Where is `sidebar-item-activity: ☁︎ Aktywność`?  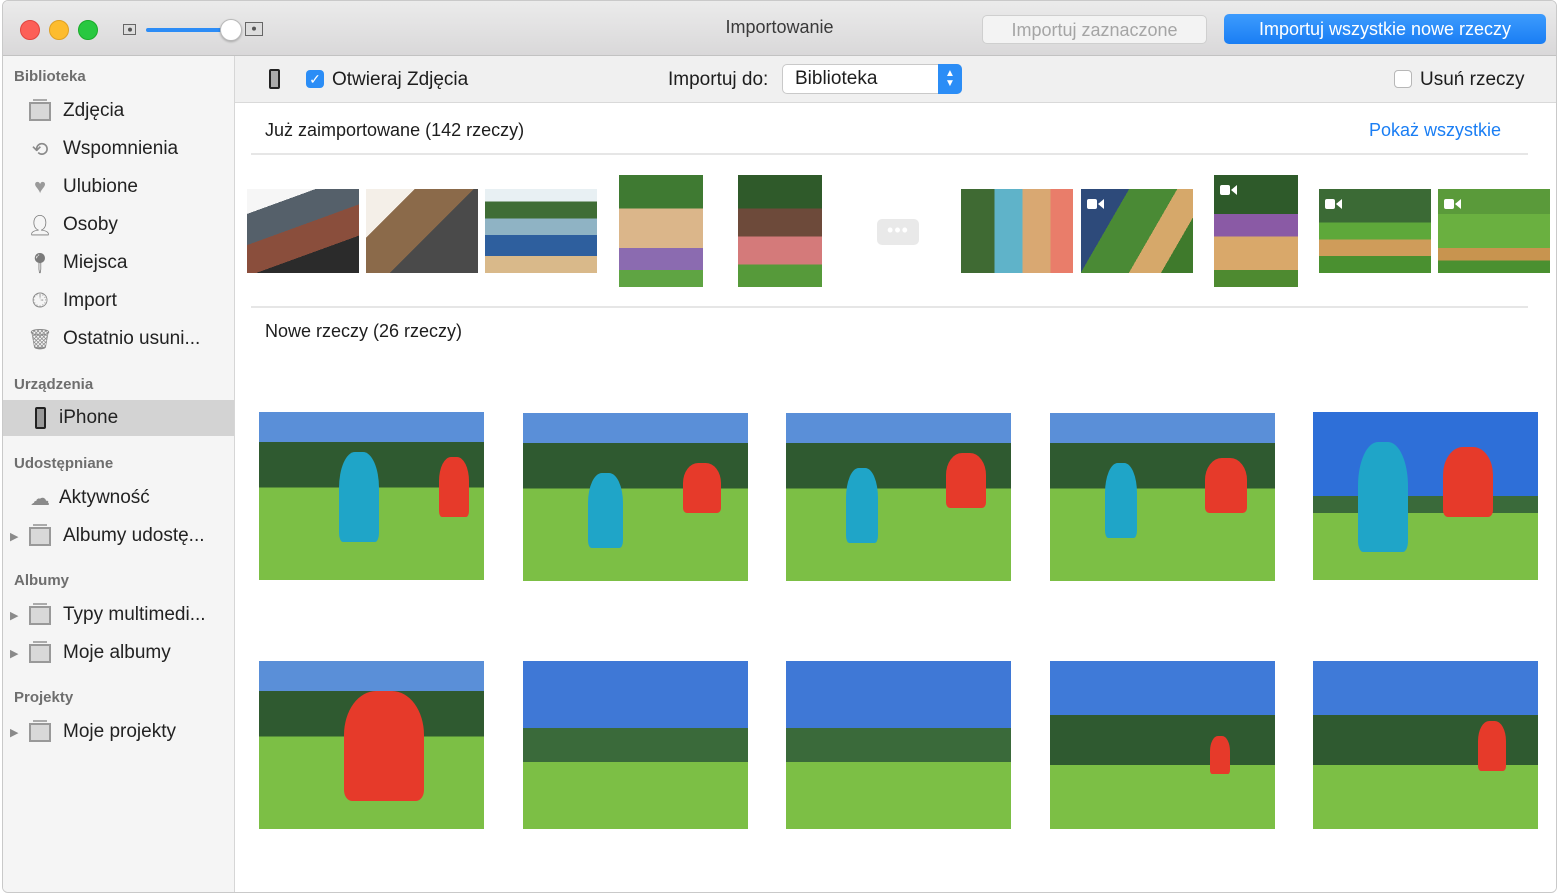
sidebar-item-activity: ☁︎ Aktywność is located at coordinates (118, 498).